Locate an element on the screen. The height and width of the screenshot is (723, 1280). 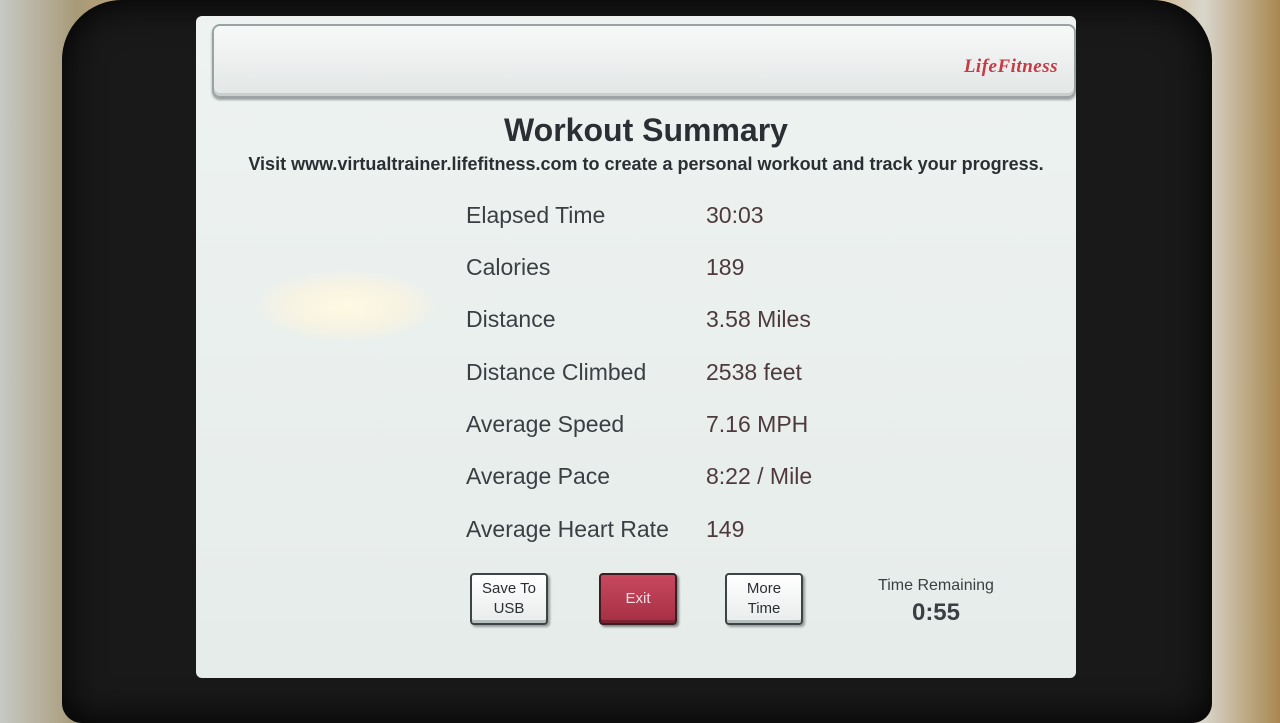
time-remaining-label: Time Remaining is located at coordinates (936, 585).